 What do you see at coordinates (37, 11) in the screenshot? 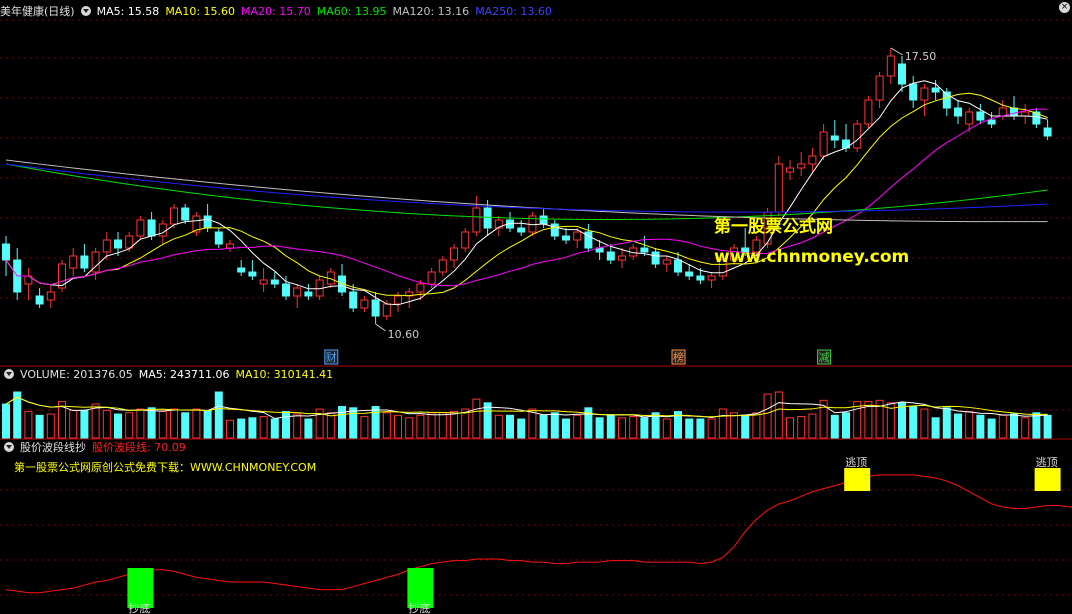
I see `stock-title: 美年健康(日线)` at bounding box center [37, 11].